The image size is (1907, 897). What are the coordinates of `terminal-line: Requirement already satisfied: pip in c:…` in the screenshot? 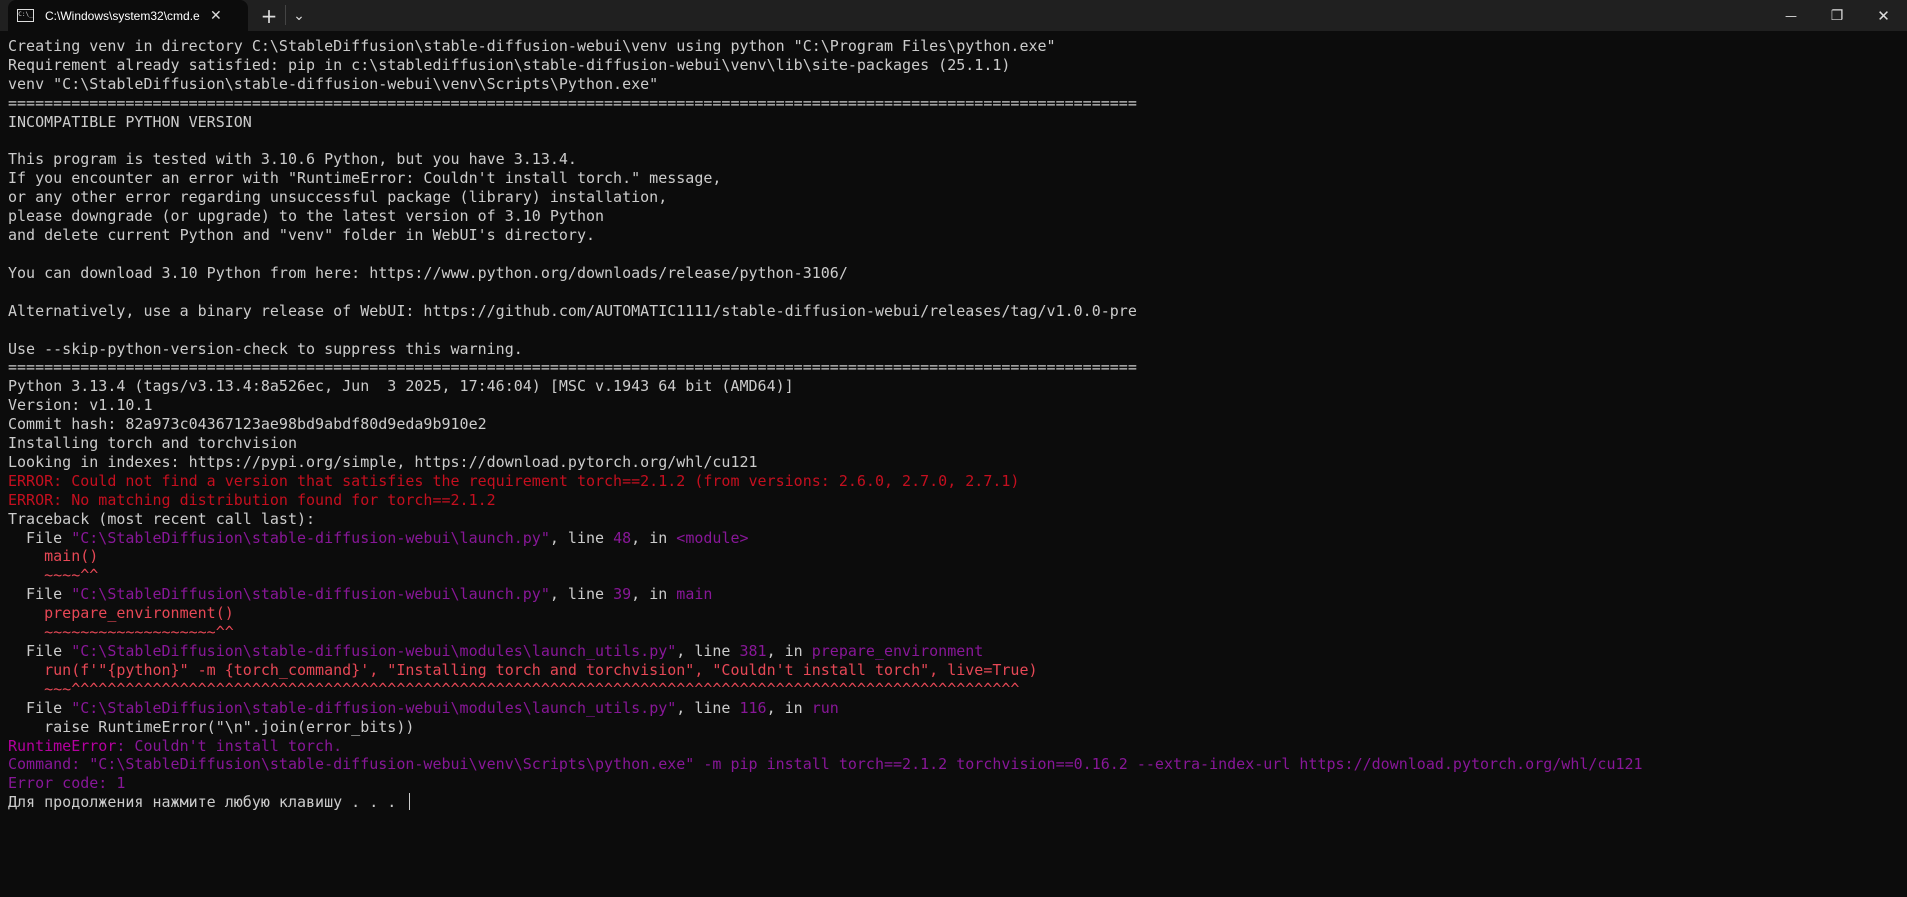 It's located at (957, 65).